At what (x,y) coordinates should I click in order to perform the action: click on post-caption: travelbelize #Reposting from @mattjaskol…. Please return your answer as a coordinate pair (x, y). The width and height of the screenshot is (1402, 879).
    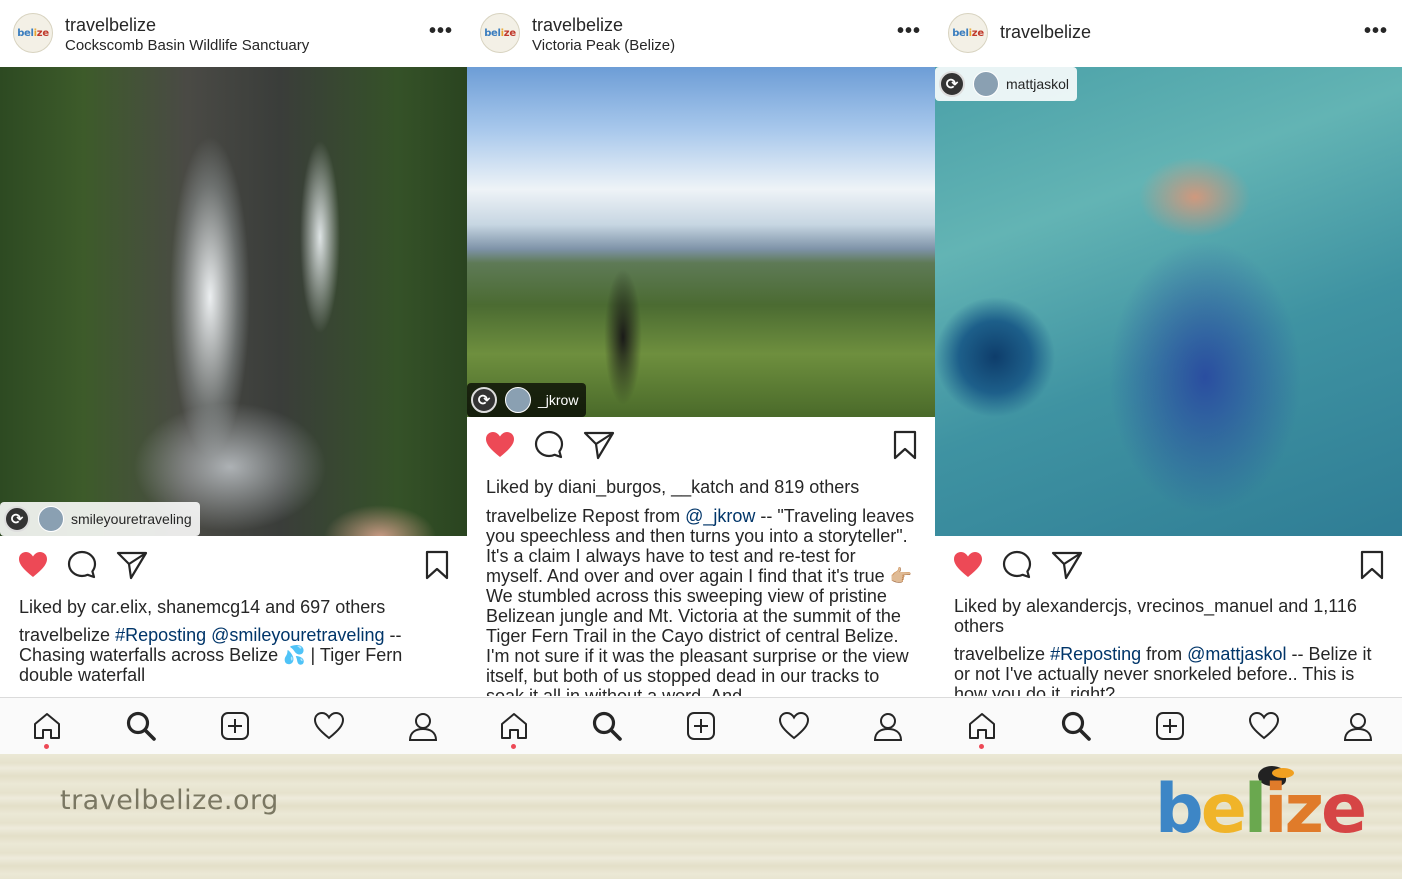
    Looking at the image, I should click on (1169, 670).